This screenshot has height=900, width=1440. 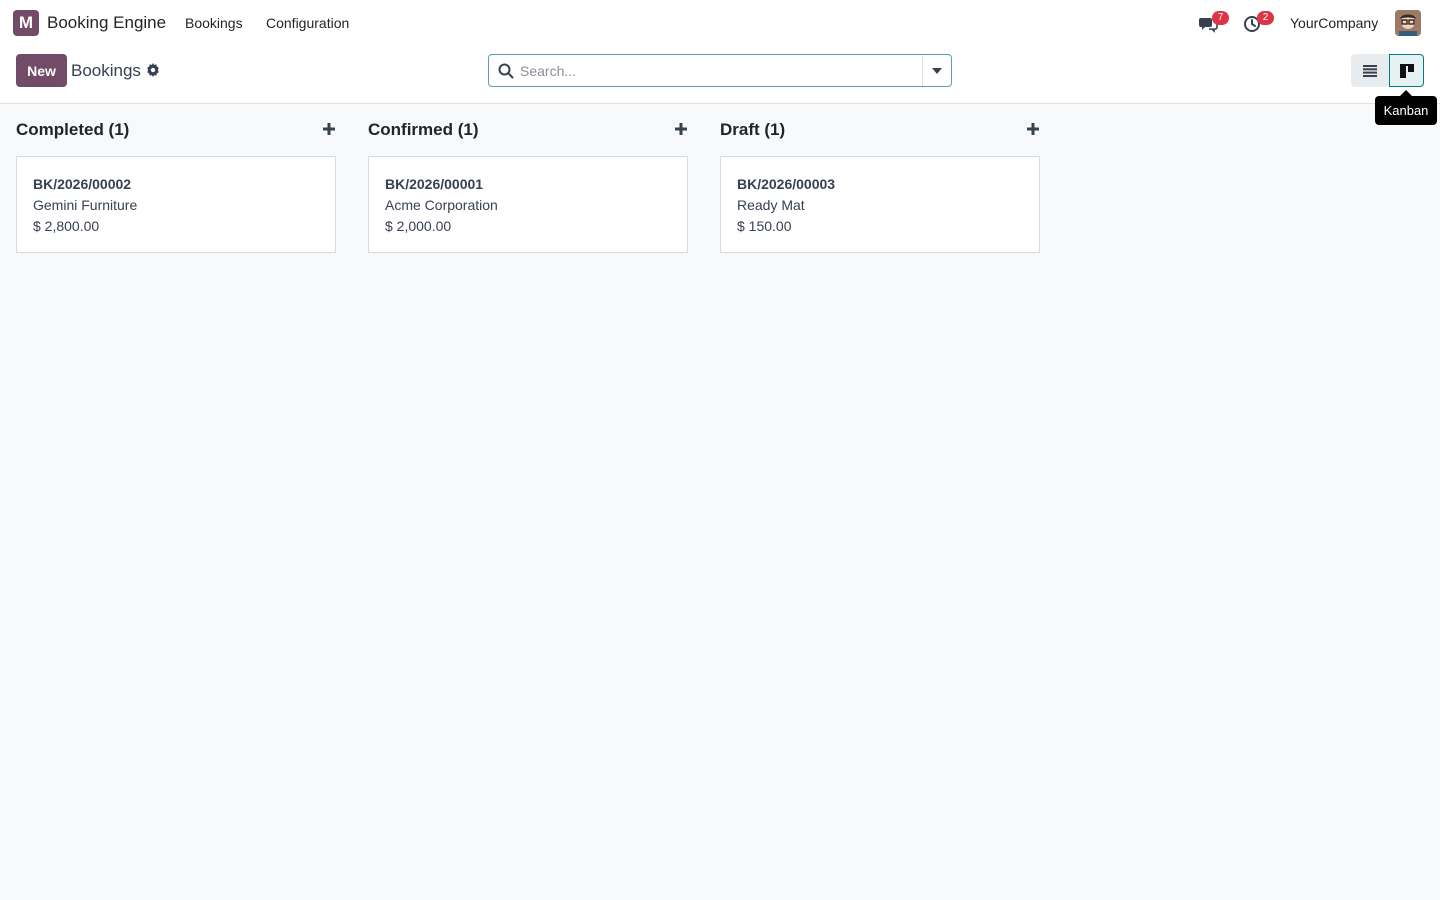 I want to click on list-view-button, so click(x=1370, y=70).